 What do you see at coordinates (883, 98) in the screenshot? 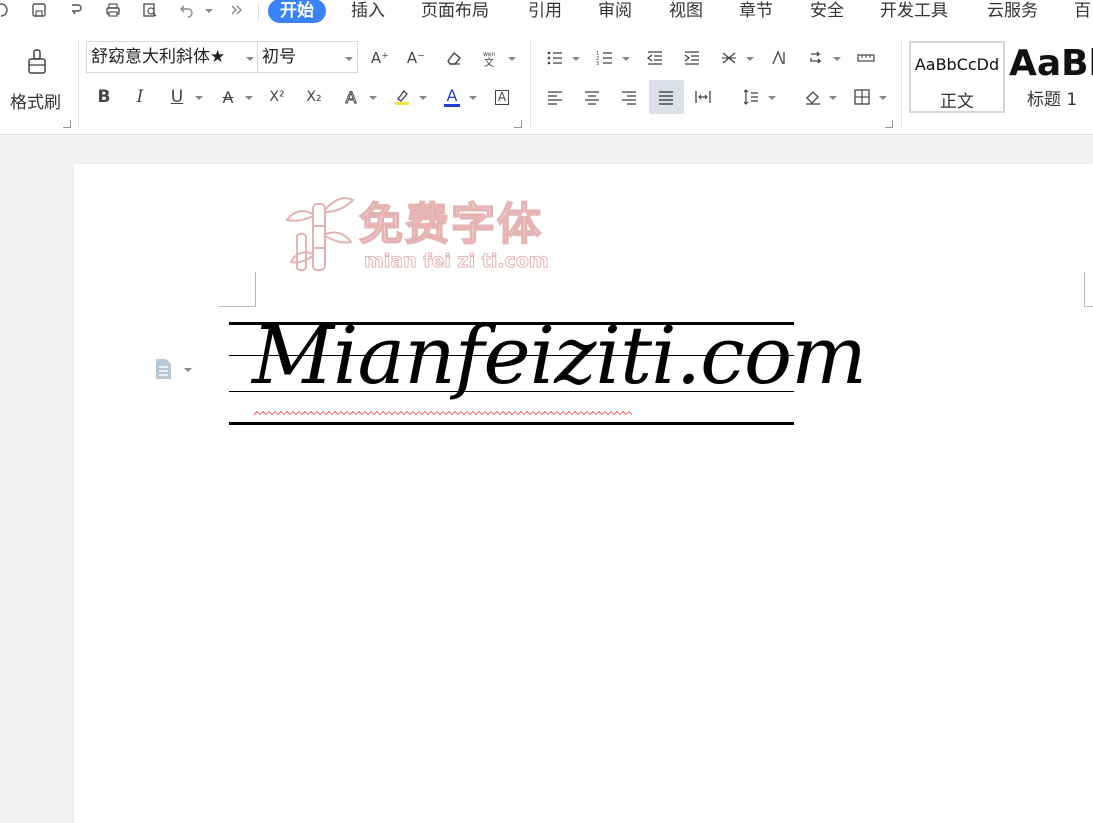
I see `borders-dropdown-icon` at bounding box center [883, 98].